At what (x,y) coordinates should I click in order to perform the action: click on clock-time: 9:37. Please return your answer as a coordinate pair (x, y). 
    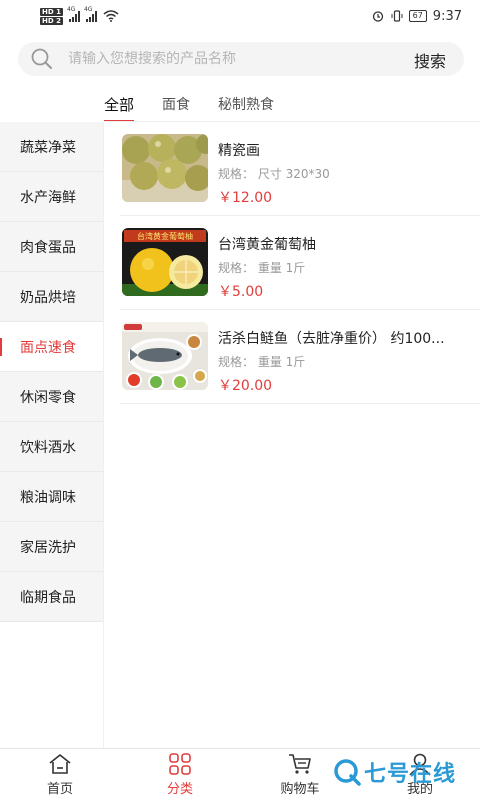
    Looking at the image, I should click on (447, 16).